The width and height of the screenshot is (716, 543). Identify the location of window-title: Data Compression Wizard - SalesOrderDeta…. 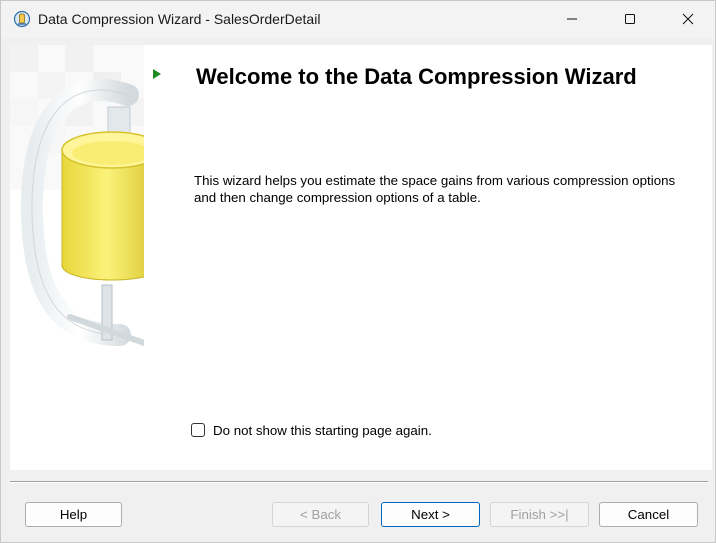
(179, 19).